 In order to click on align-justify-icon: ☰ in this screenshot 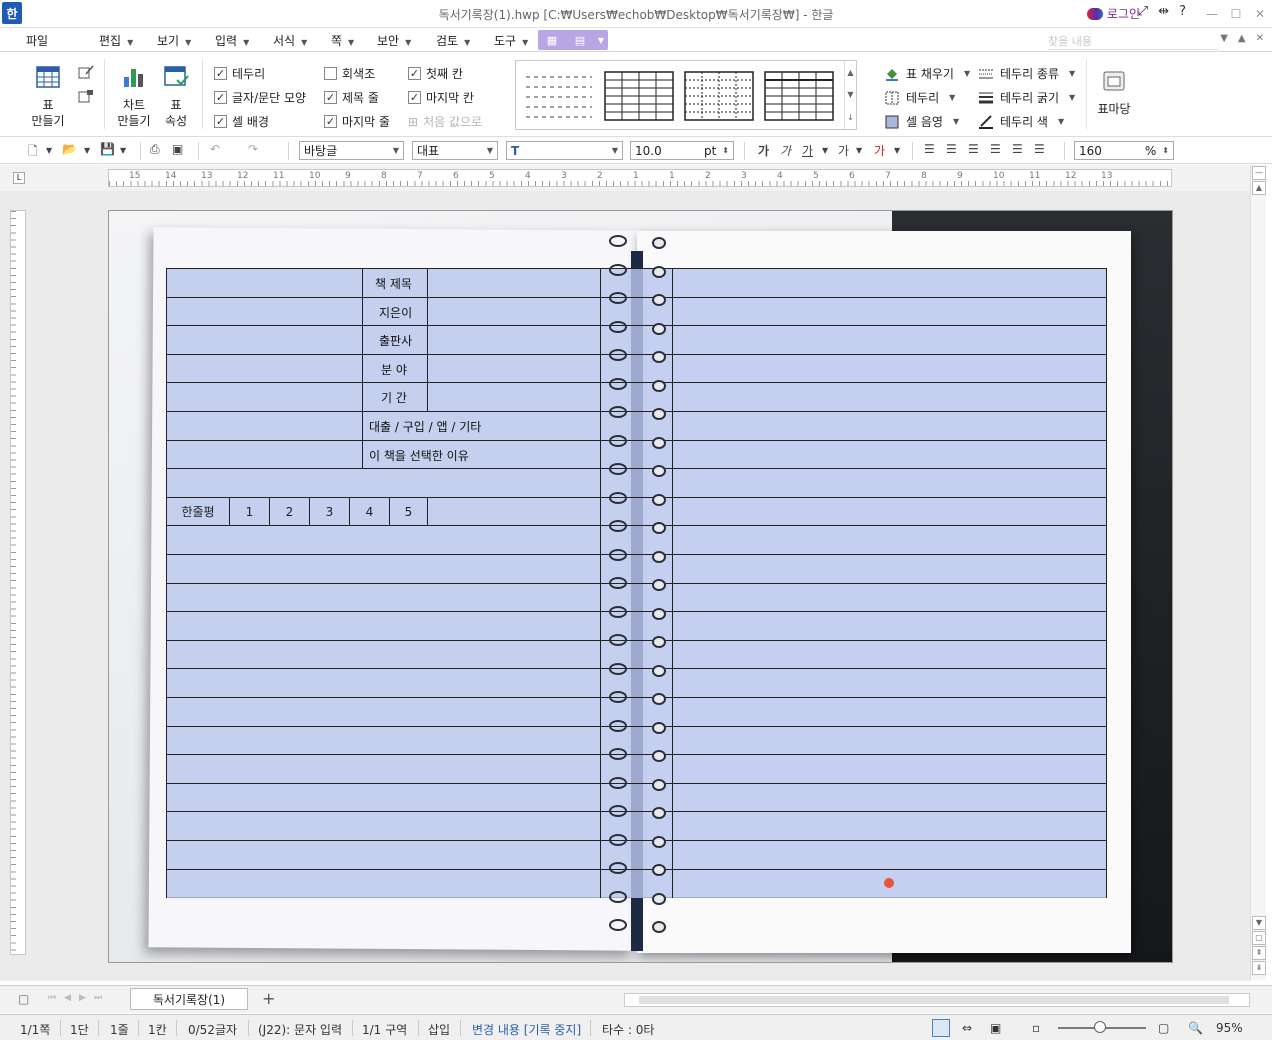, I will do `click(929, 149)`.